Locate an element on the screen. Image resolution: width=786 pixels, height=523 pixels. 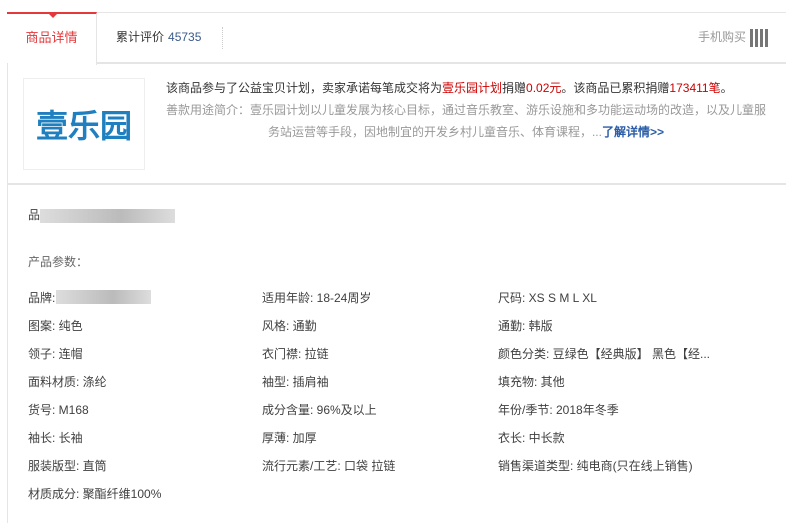
param-item: 通勤: 韩版 is located at coordinates (525, 326).